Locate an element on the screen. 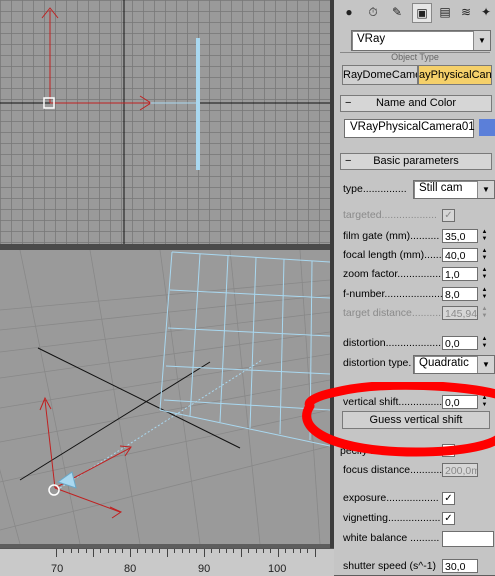 The image size is (495, 576). exposure-checkbox: ✓ is located at coordinates (448, 498).